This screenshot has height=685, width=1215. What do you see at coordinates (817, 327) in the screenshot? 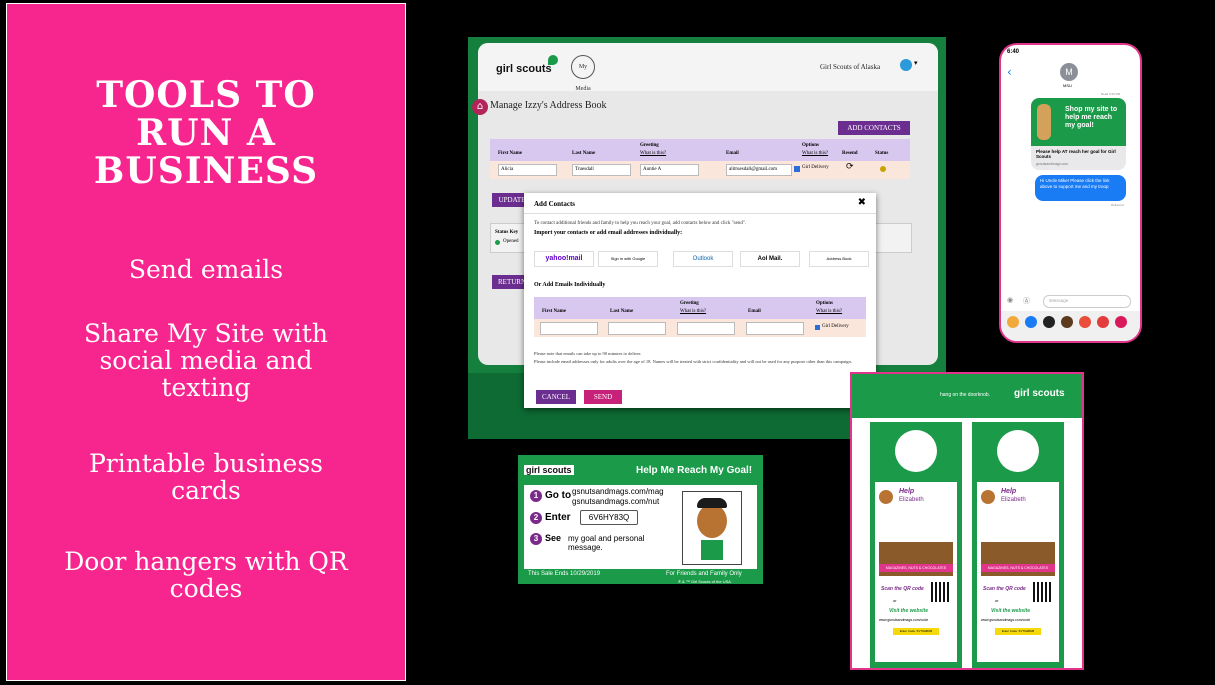
I see `new-girl-delivery-checkbox` at bounding box center [817, 327].